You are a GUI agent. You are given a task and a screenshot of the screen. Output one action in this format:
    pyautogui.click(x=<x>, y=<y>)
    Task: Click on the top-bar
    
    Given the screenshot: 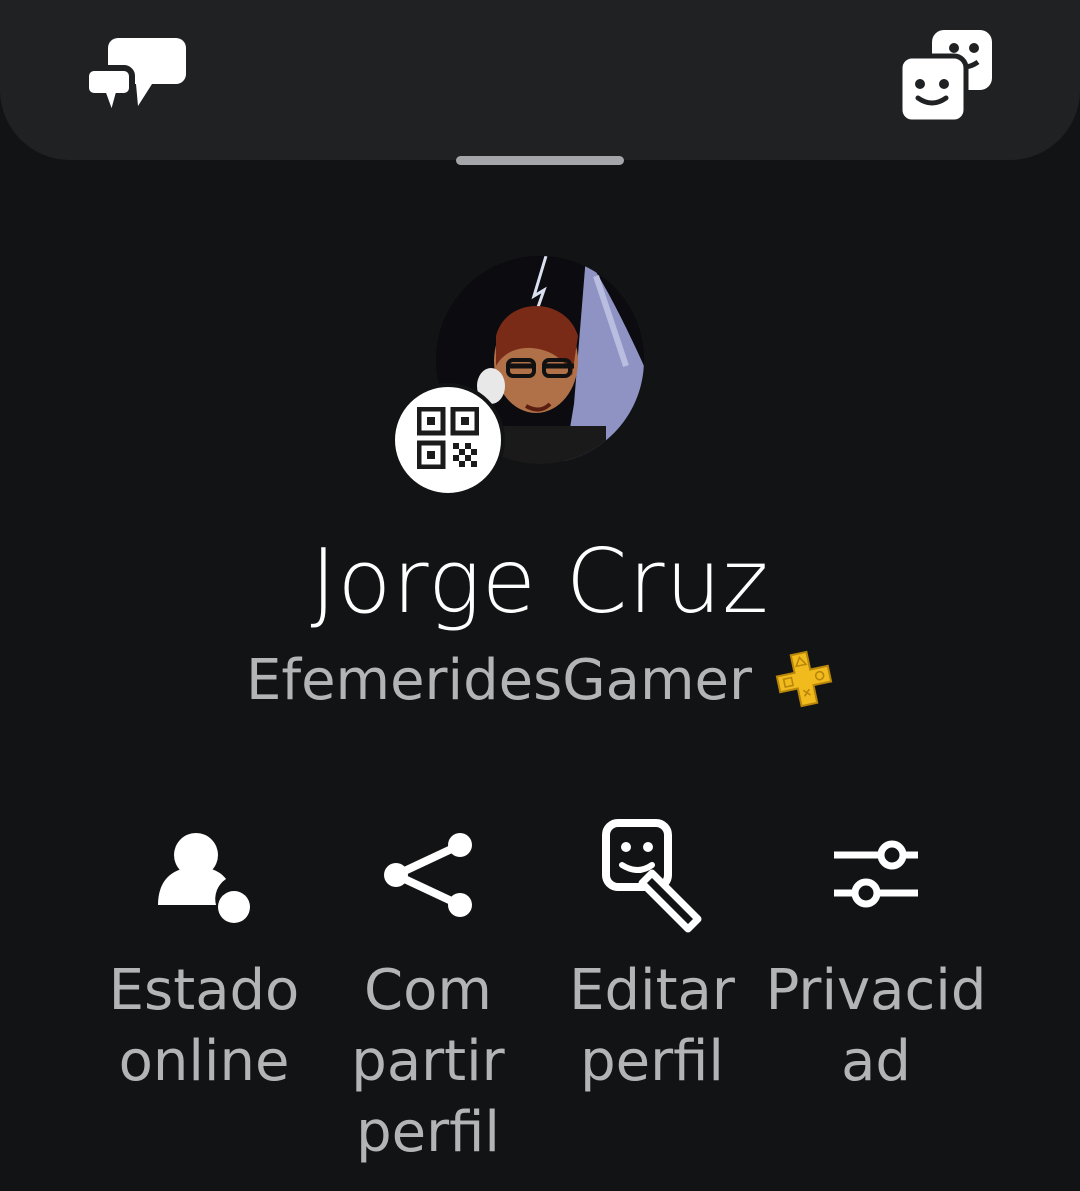 What is the action you would take?
    pyautogui.click(x=540, y=80)
    